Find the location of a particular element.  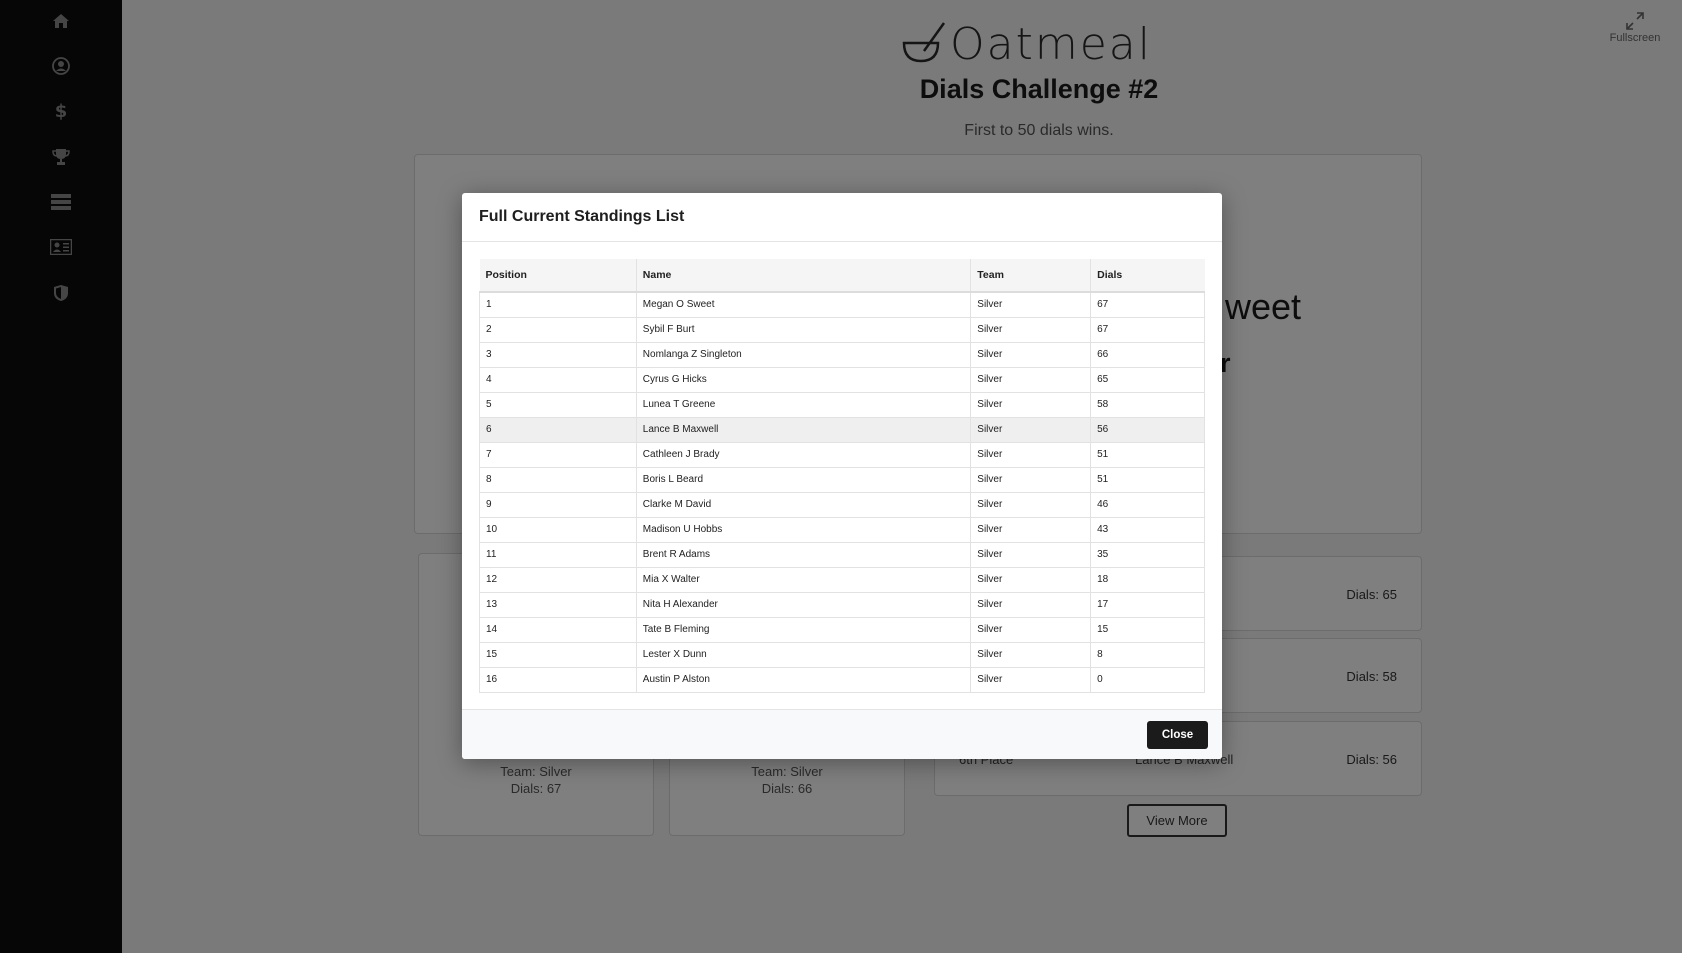

table-row: 5 Lunea T Greene Silver 58 is located at coordinates (842, 404).